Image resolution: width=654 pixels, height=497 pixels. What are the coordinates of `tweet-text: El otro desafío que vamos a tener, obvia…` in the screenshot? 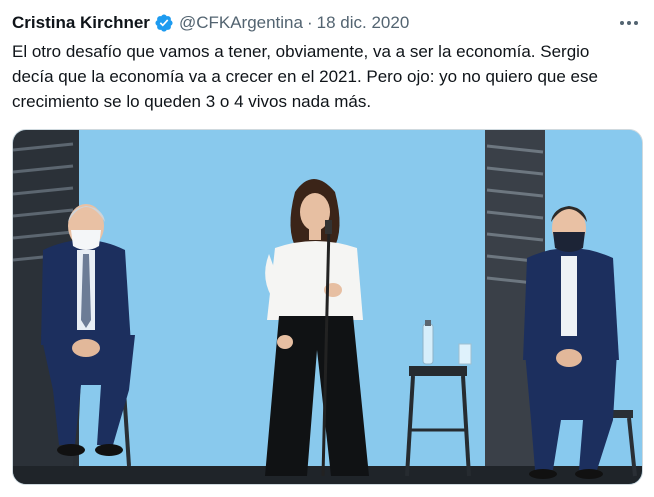 It's located at (305, 76).